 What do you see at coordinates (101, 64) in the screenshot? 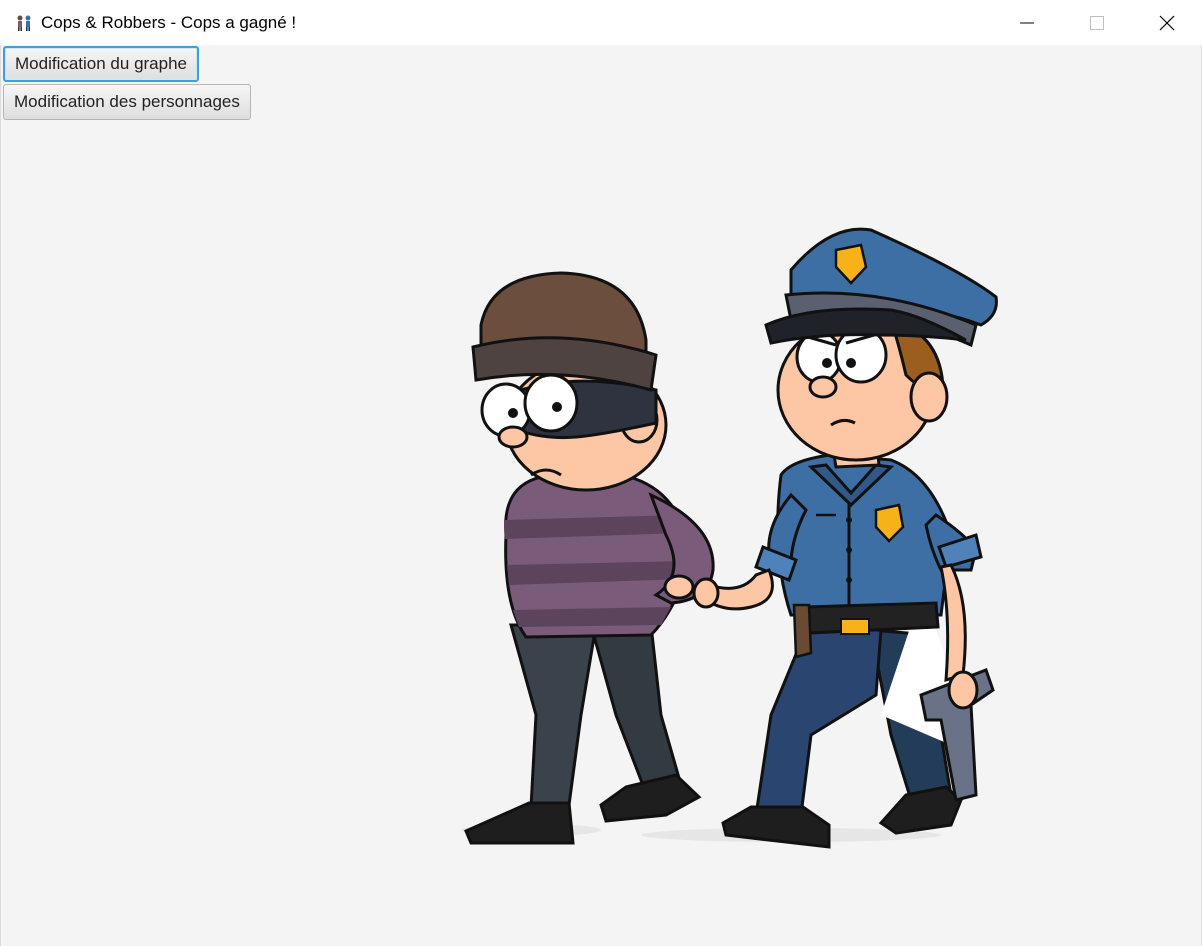
I see `edit-graph-button: Modification du graphe` at bounding box center [101, 64].